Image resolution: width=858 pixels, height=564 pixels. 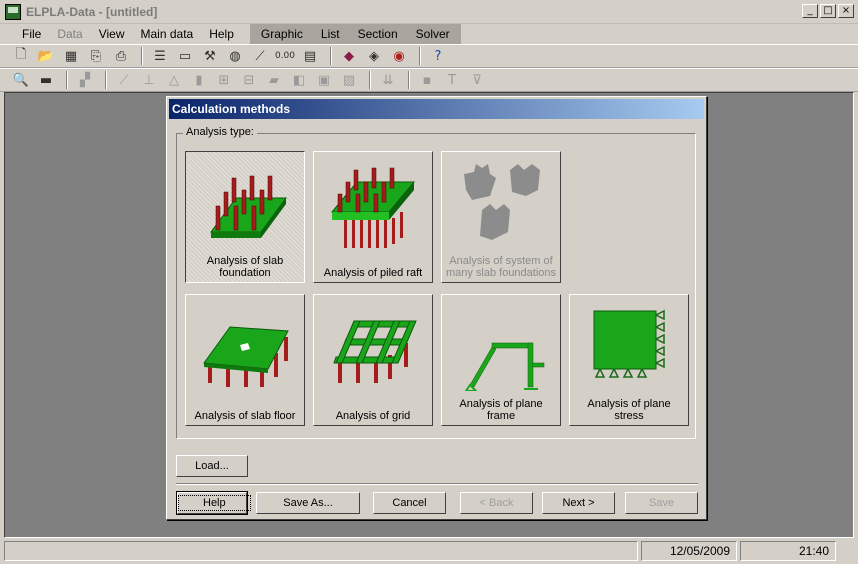 I want to click on choice-label: Analysis of slab floor, so click(x=245, y=416).